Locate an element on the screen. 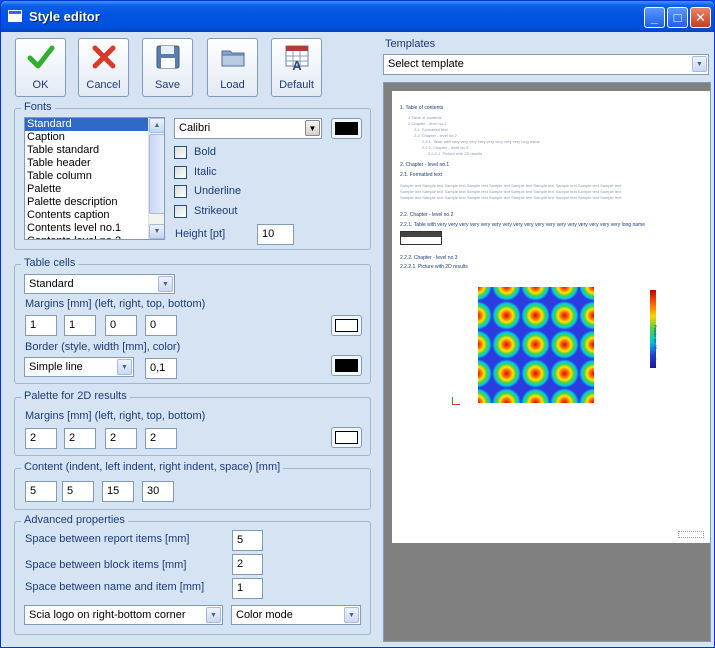 The width and height of the screenshot is (715, 648). font-list-scrollbar: ▲ ▼ is located at coordinates (156, 178).